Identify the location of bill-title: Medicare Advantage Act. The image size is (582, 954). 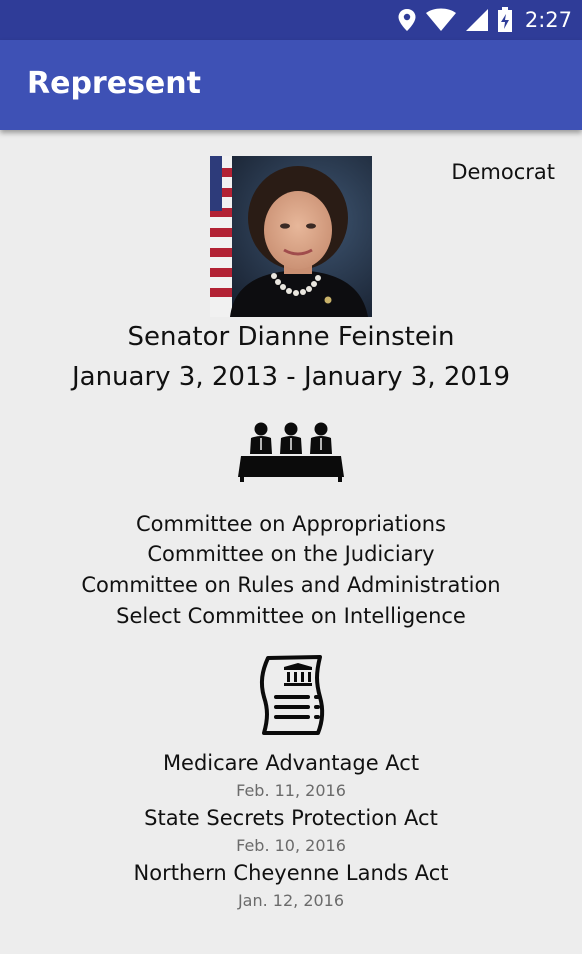
(291, 763).